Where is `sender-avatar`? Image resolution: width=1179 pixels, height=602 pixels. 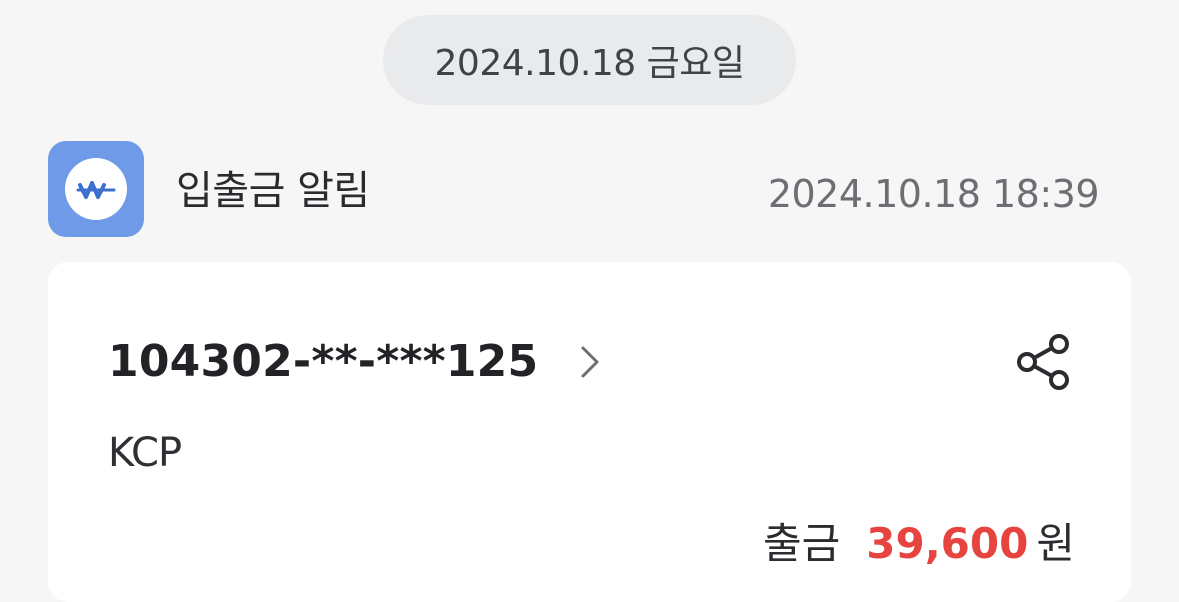
sender-avatar is located at coordinates (96, 189).